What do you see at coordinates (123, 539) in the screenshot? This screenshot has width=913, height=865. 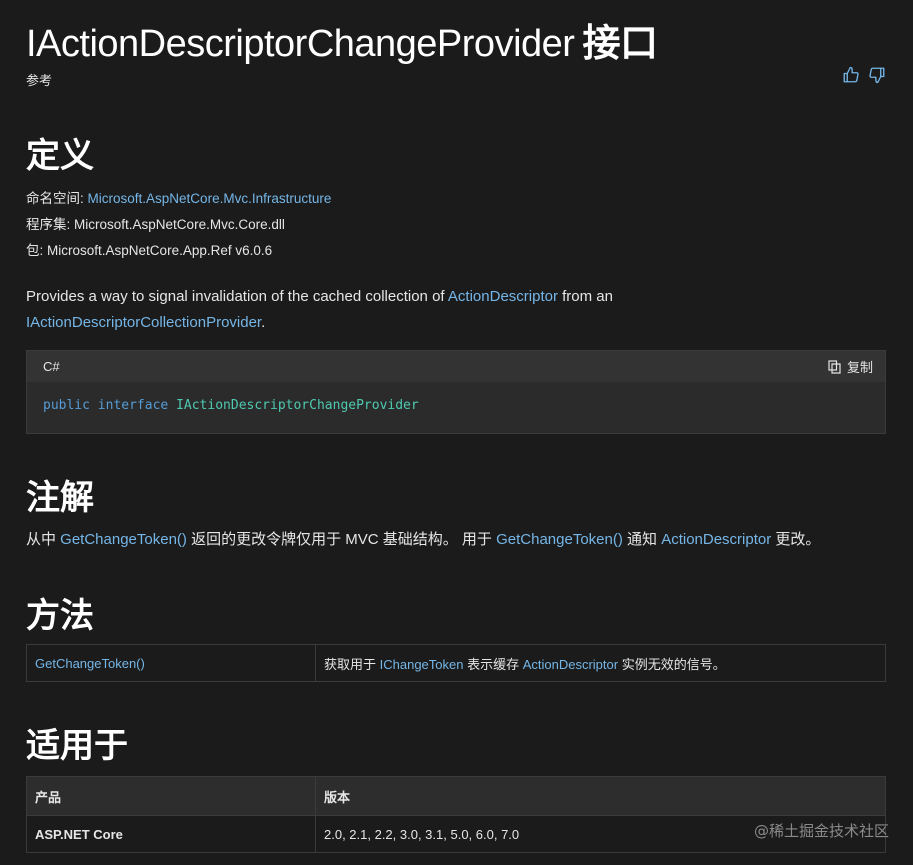 I see `remarks-get-change-token-link-1: GetChangeToken()` at bounding box center [123, 539].